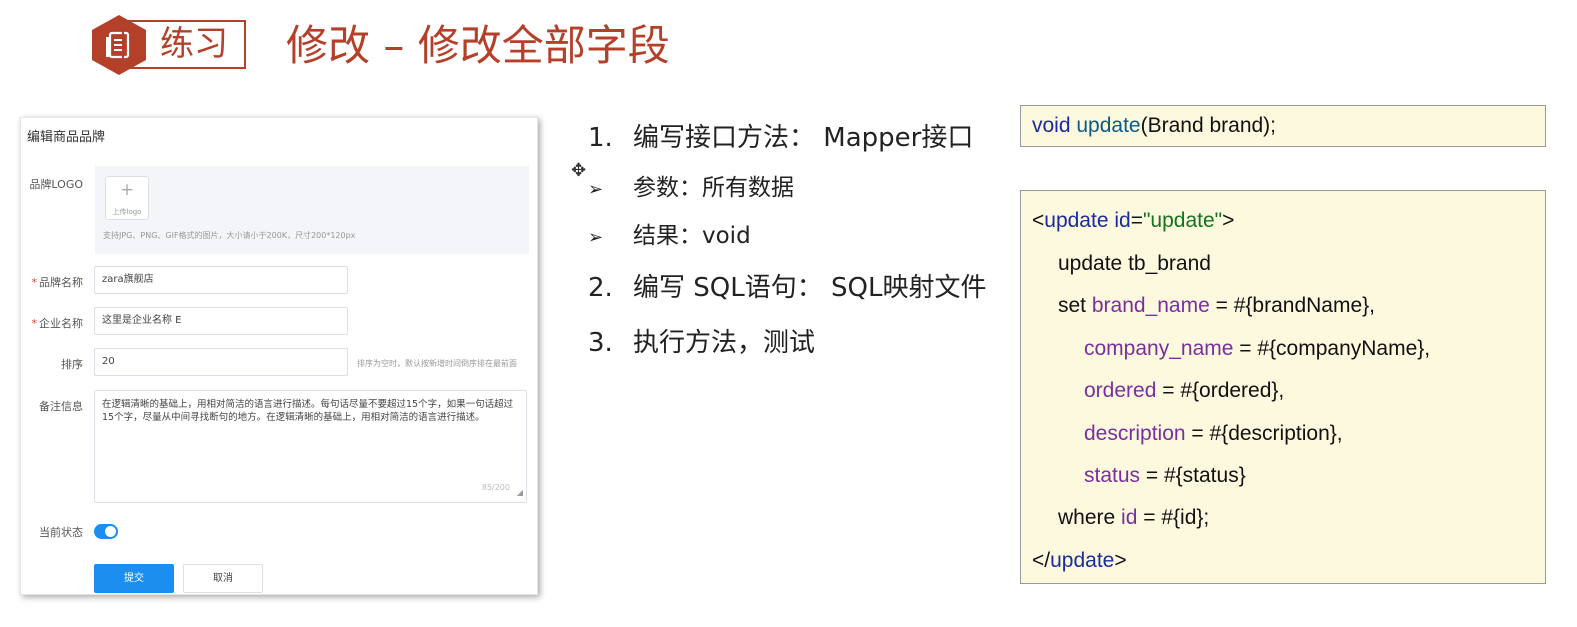 Image resolution: width=1577 pixels, height=627 pixels. What do you see at coordinates (787, 288) in the screenshot?
I see `step-2: 2. 编写 SQL语句： SQL映射文件` at bounding box center [787, 288].